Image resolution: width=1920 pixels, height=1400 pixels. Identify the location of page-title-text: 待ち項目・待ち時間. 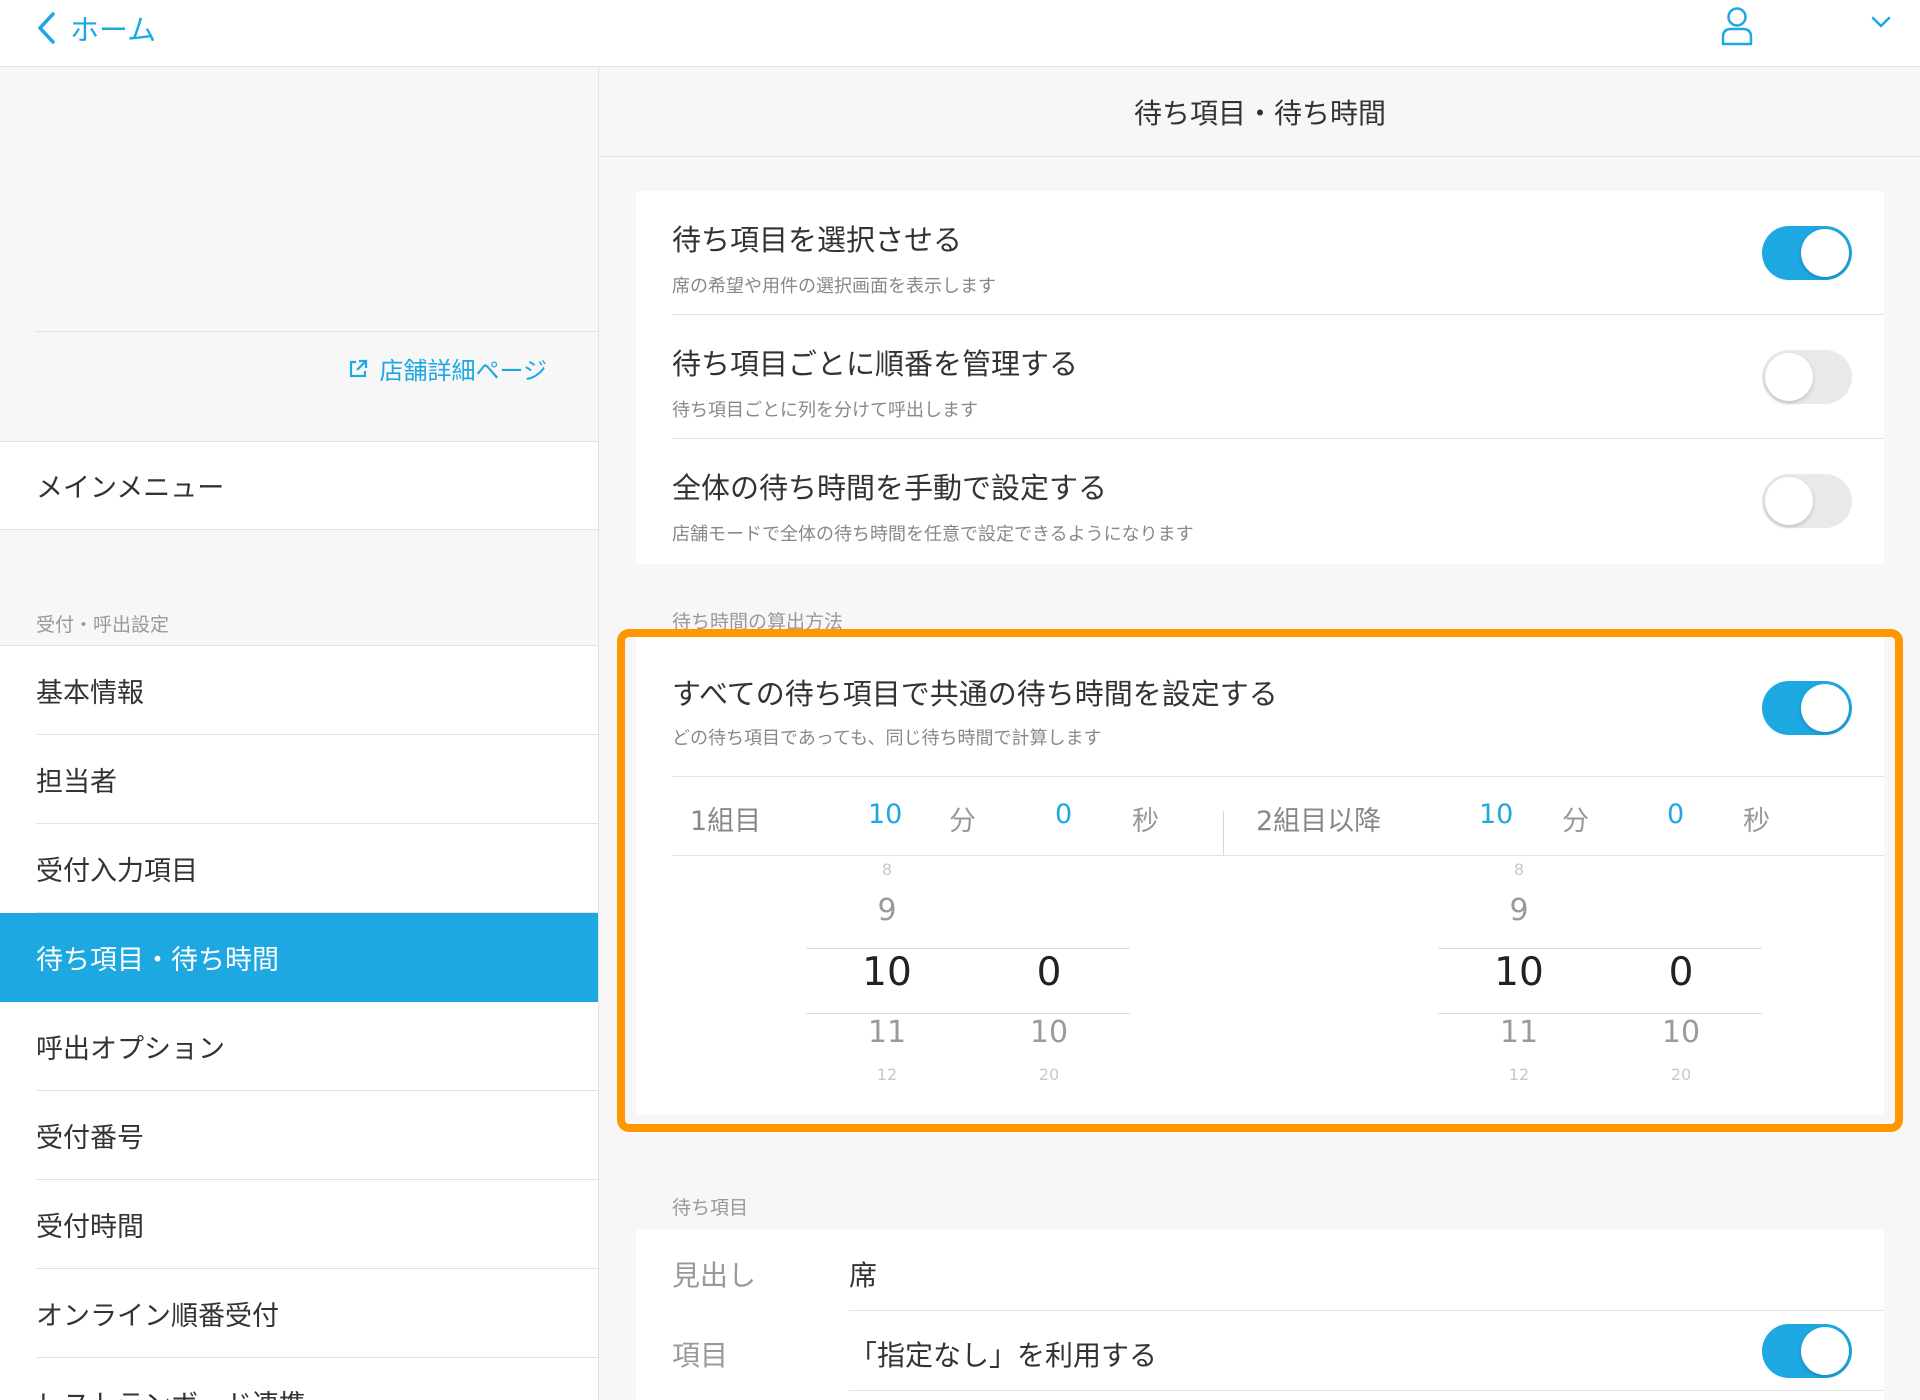
(1259, 113).